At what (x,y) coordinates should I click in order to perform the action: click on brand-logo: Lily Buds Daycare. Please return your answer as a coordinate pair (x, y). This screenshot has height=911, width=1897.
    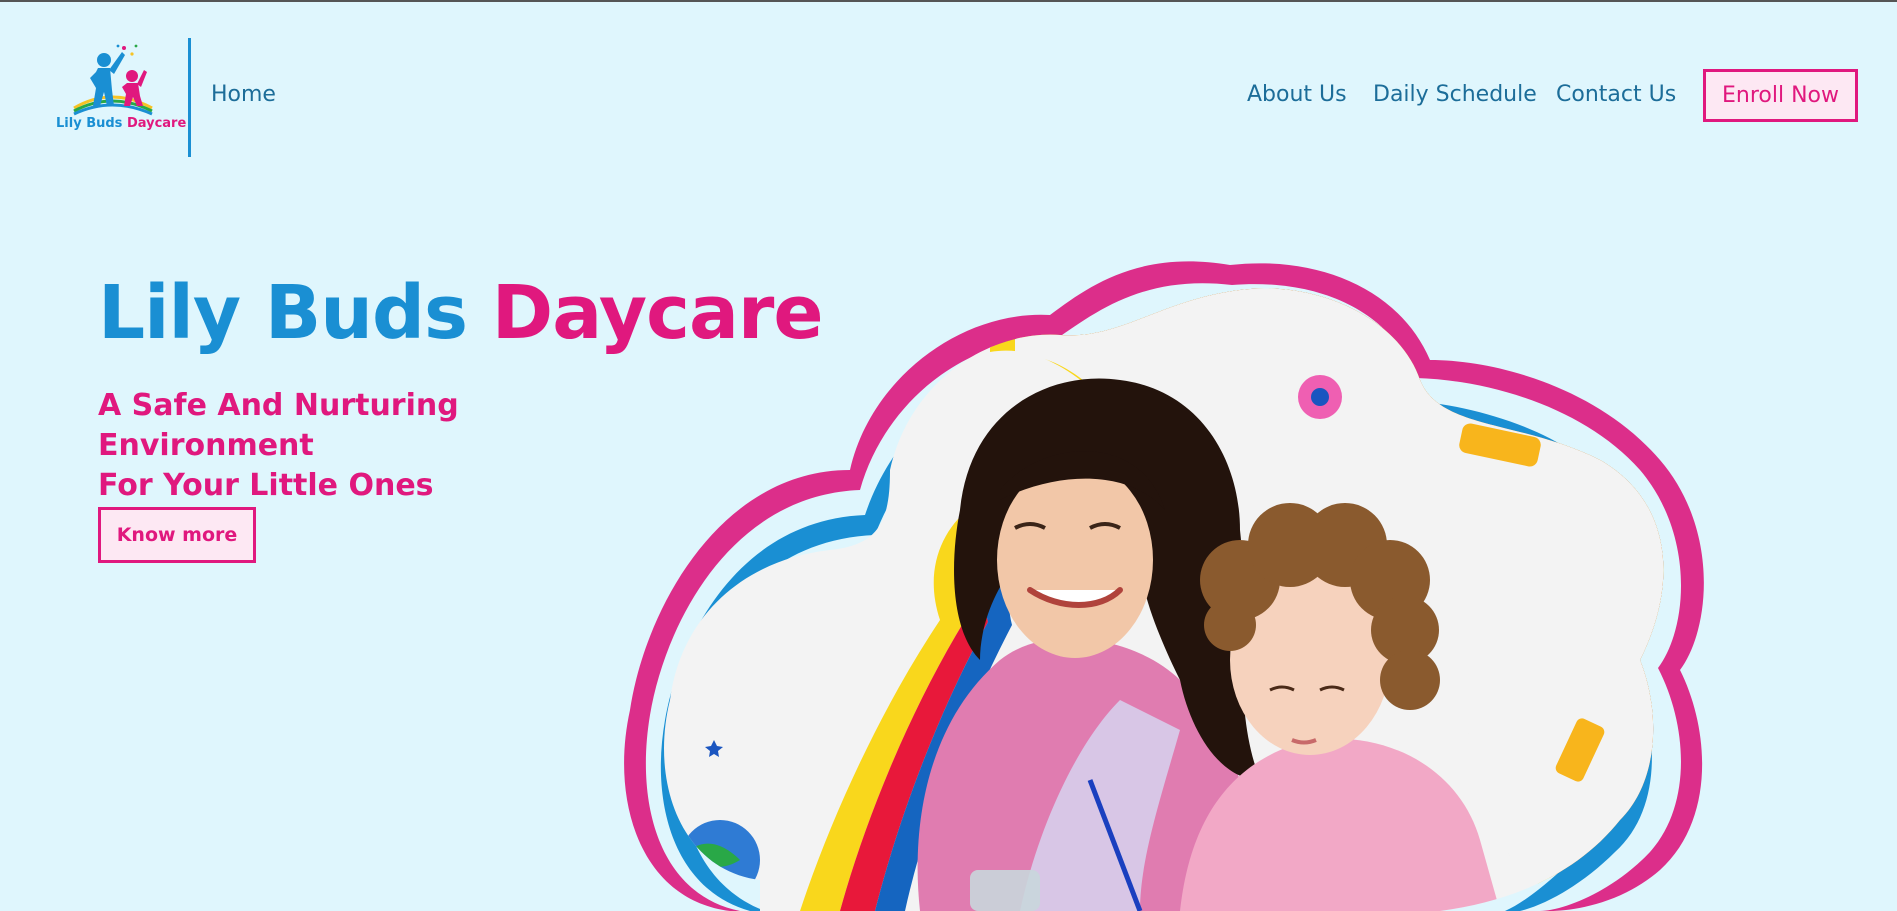
    Looking at the image, I should click on (119, 90).